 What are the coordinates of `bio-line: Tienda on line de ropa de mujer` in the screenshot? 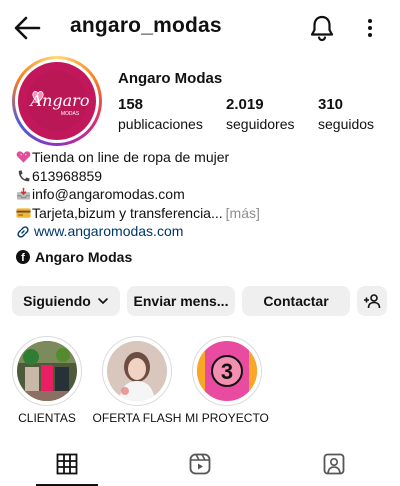 It's located at (201, 157).